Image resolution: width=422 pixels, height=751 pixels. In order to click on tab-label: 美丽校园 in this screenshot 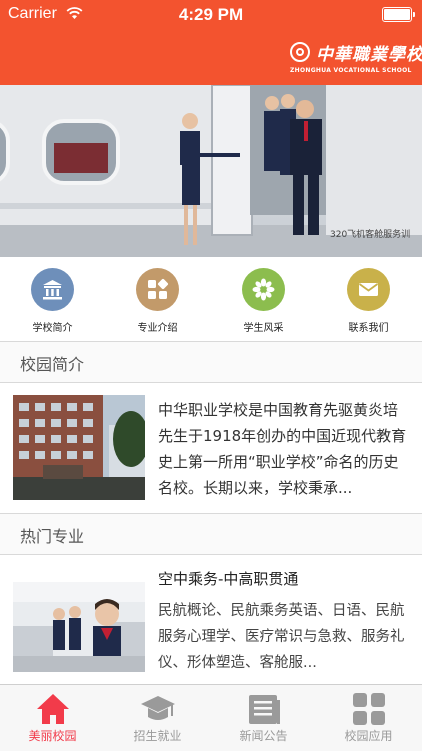, I will do `click(52, 736)`.